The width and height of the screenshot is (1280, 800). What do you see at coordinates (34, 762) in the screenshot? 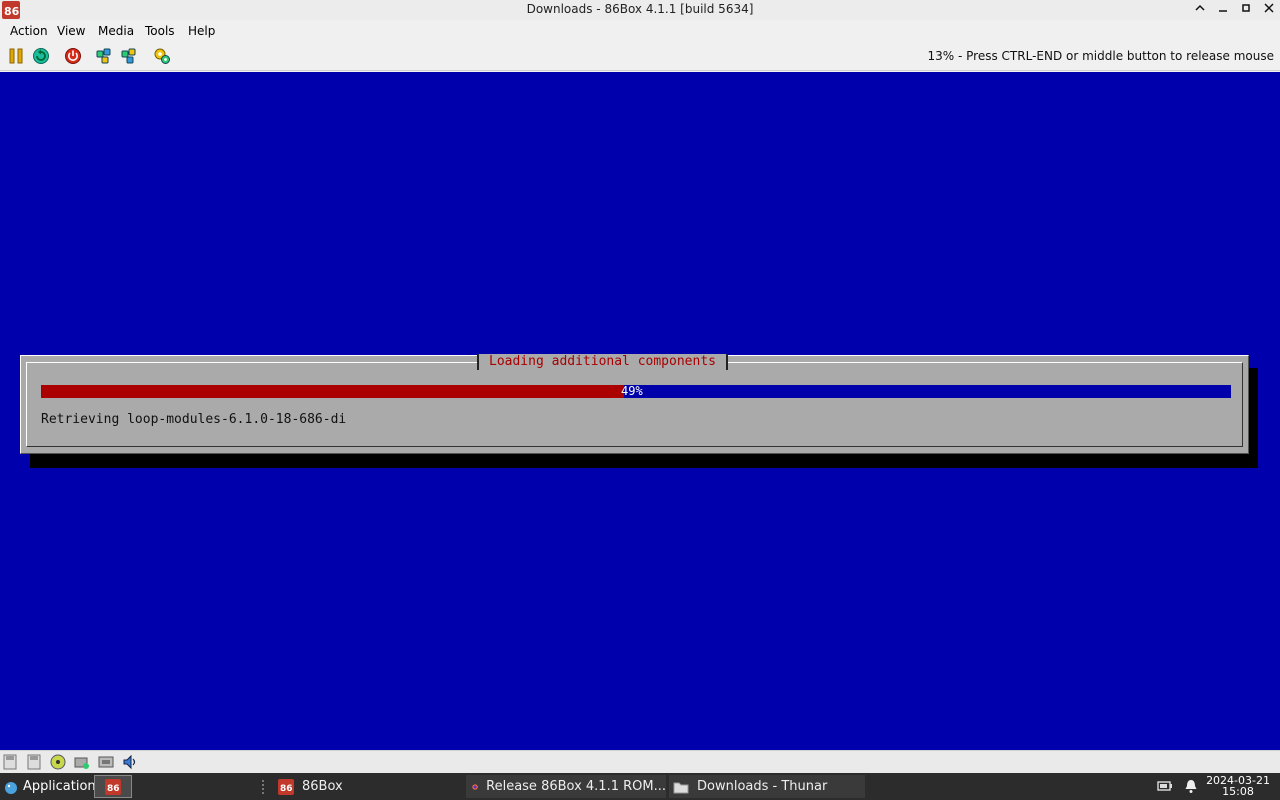
I see `floppy-drive-2-icon` at bounding box center [34, 762].